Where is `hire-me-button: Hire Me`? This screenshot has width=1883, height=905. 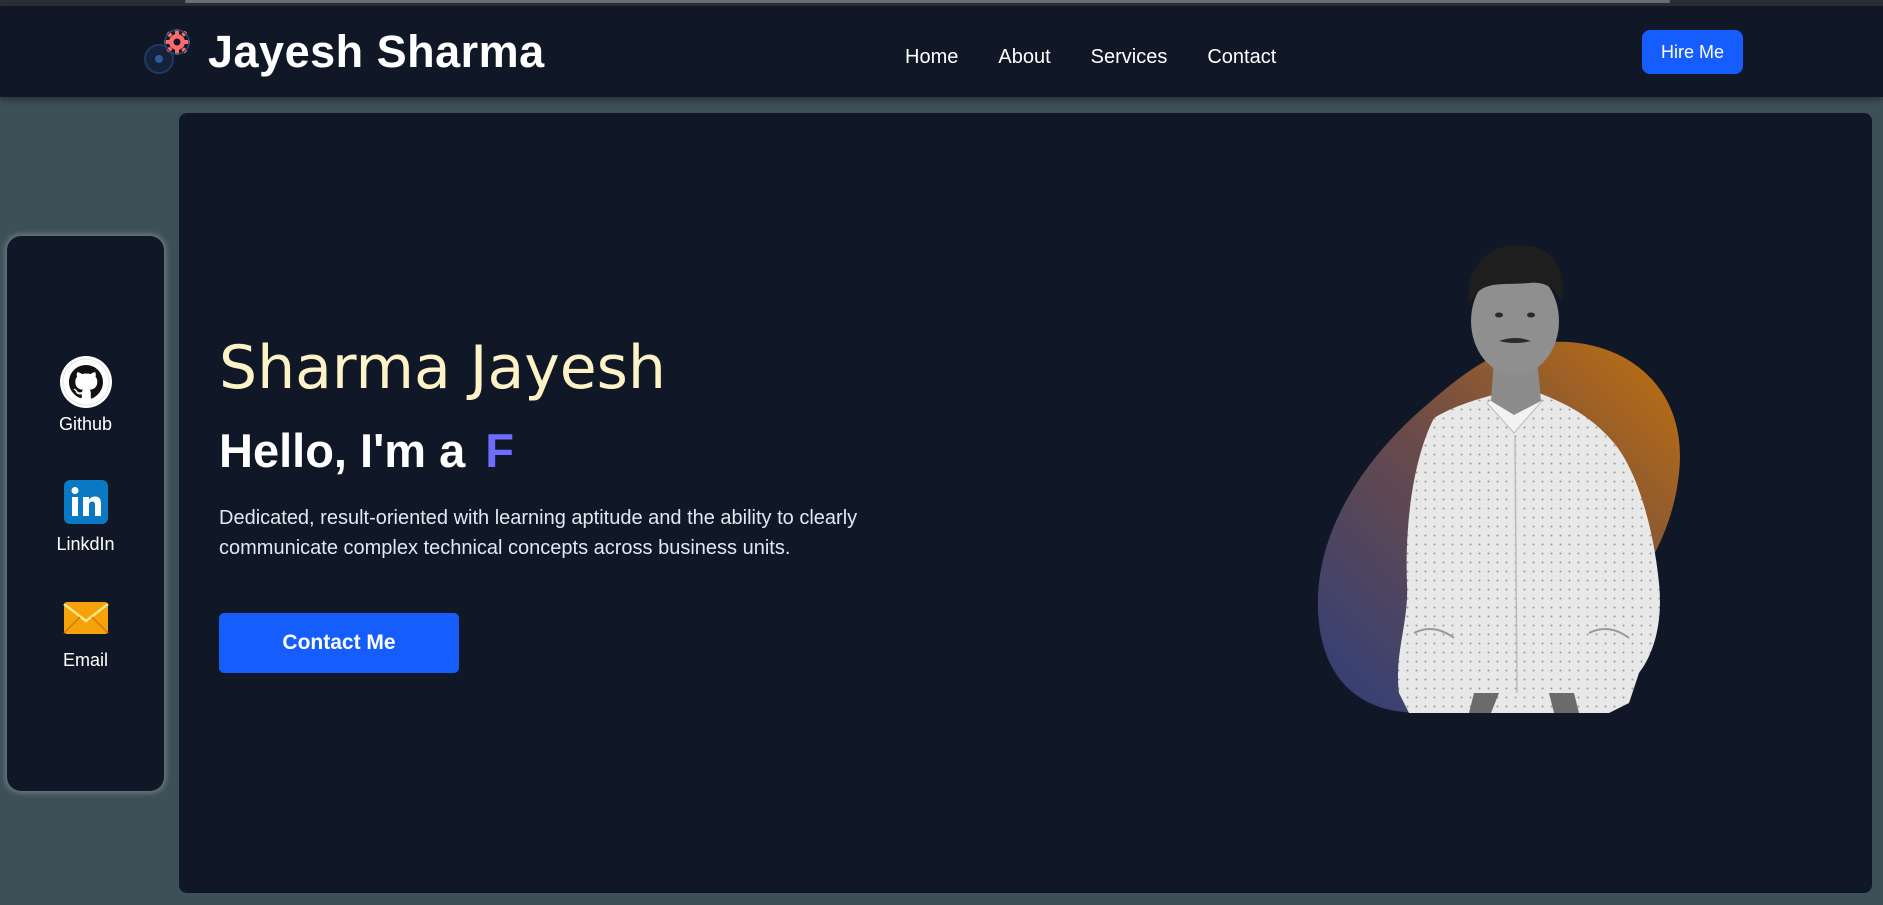 hire-me-button: Hire Me is located at coordinates (1692, 52).